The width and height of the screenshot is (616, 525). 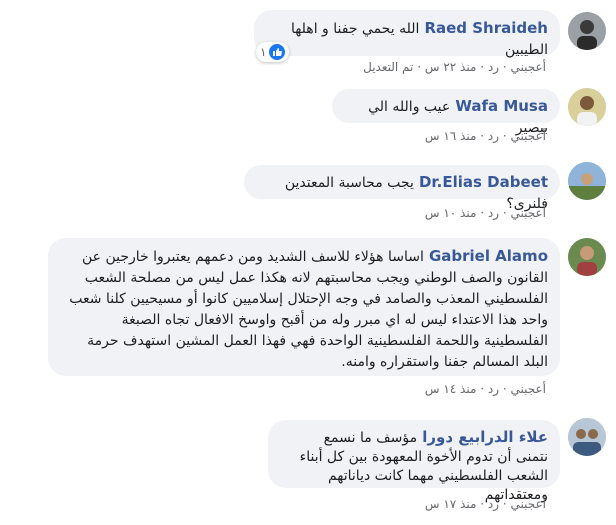 I want to click on comment-author: Raed Shraideh, so click(x=486, y=28).